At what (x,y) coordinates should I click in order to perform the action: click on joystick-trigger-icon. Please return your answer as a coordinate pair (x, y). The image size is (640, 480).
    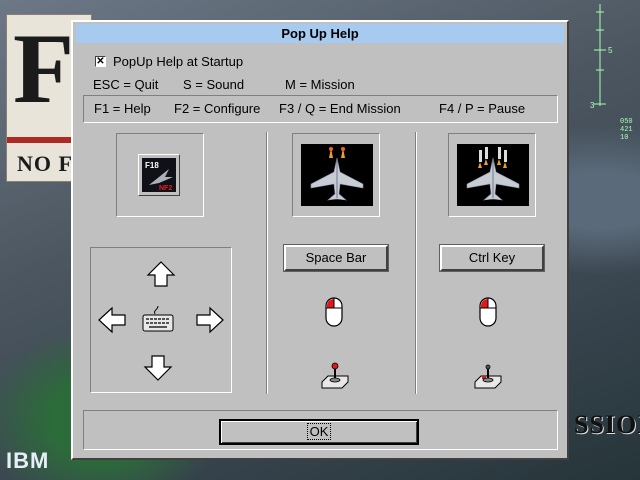
    Looking at the image, I should click on (488, 376).